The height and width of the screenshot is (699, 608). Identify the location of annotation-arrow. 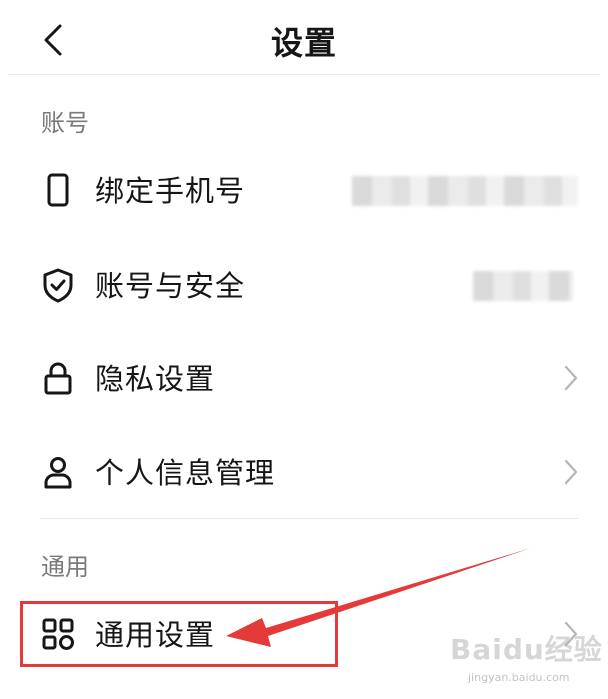
(378, 597).